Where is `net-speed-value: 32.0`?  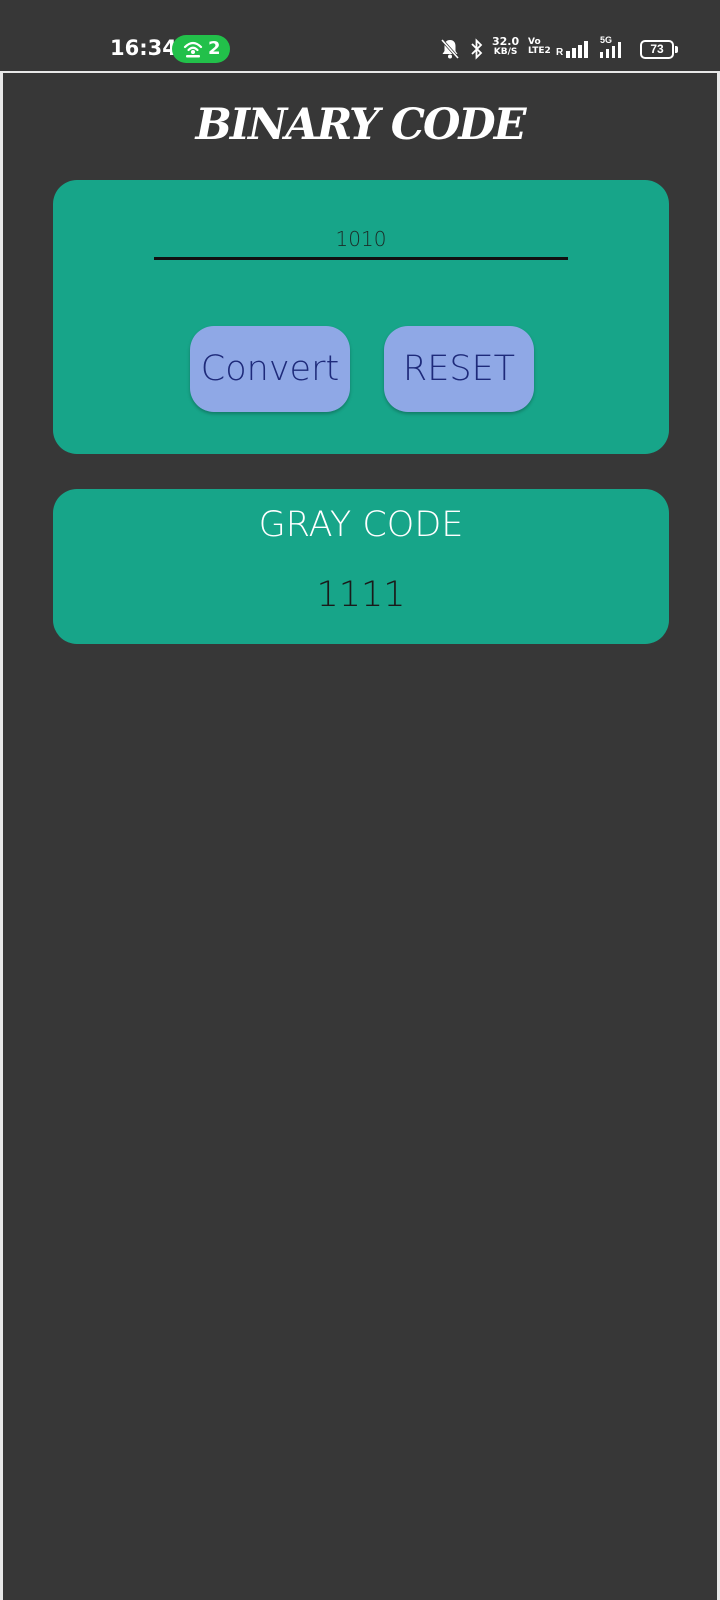
net-speed-value: 32.0 is located at coordinates (506, 41).